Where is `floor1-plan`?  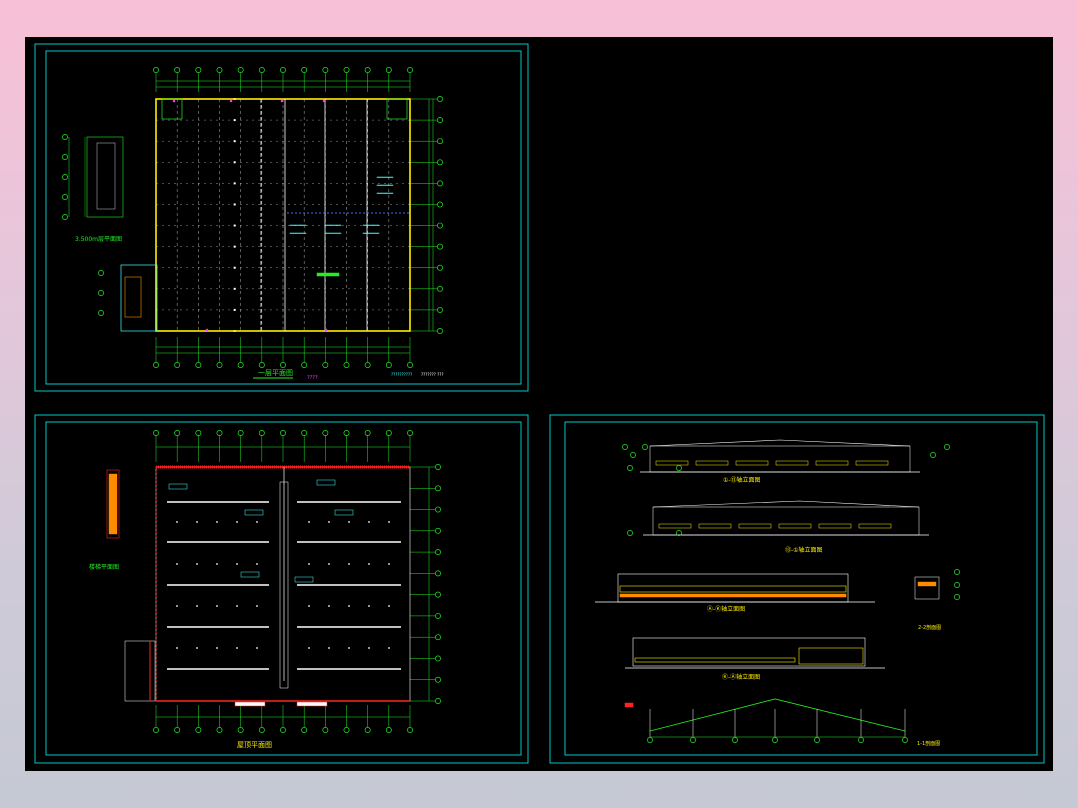 floor1-plan is located at coordinates (252, 217).